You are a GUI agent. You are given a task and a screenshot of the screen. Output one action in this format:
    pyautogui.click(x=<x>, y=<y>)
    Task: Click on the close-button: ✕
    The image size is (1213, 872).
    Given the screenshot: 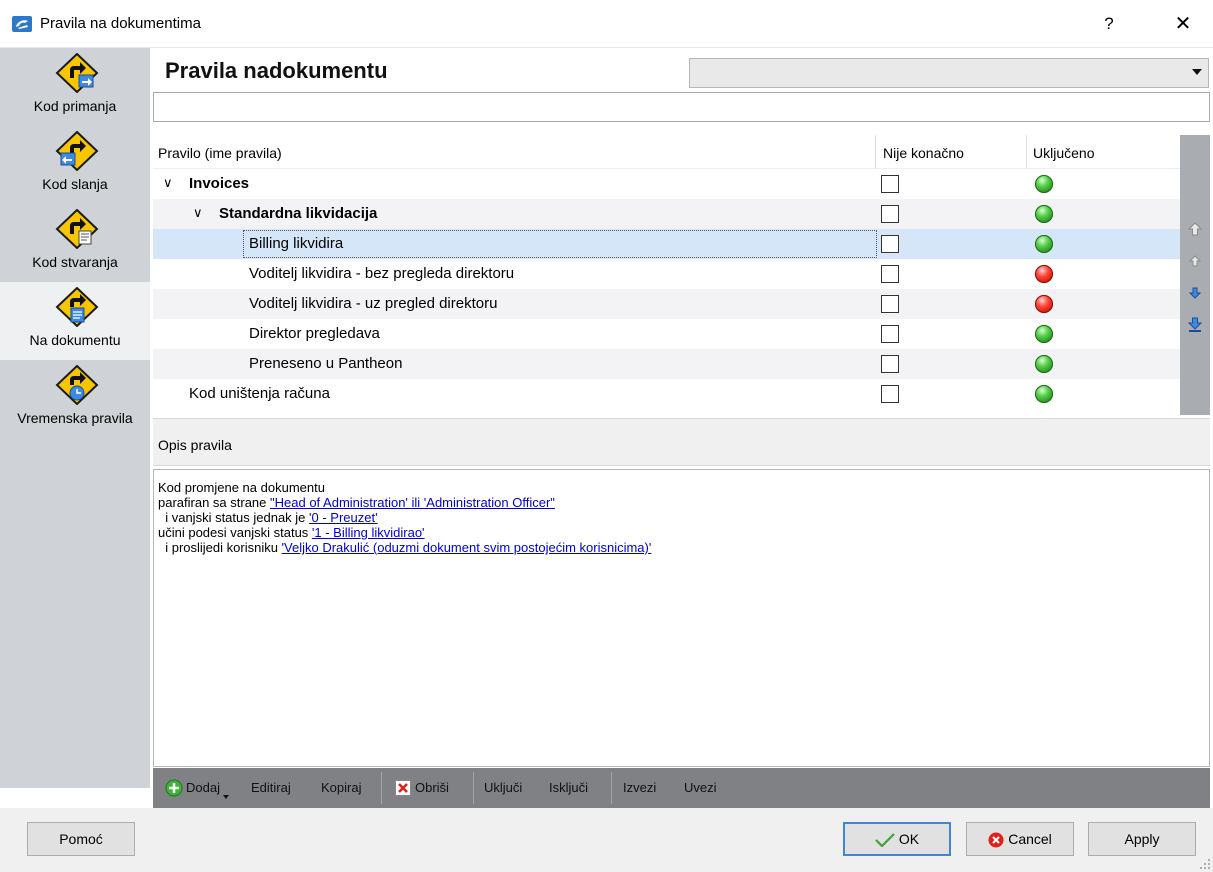 What is the action you would take?
    pyautogui.click(x=1183, y=24)
    